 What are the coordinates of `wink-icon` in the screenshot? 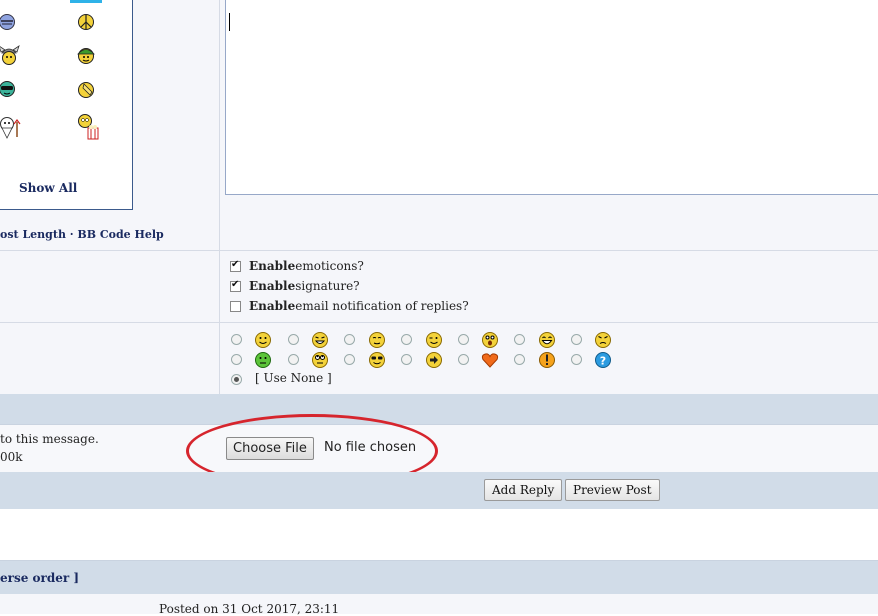 It's located at (434, 340).